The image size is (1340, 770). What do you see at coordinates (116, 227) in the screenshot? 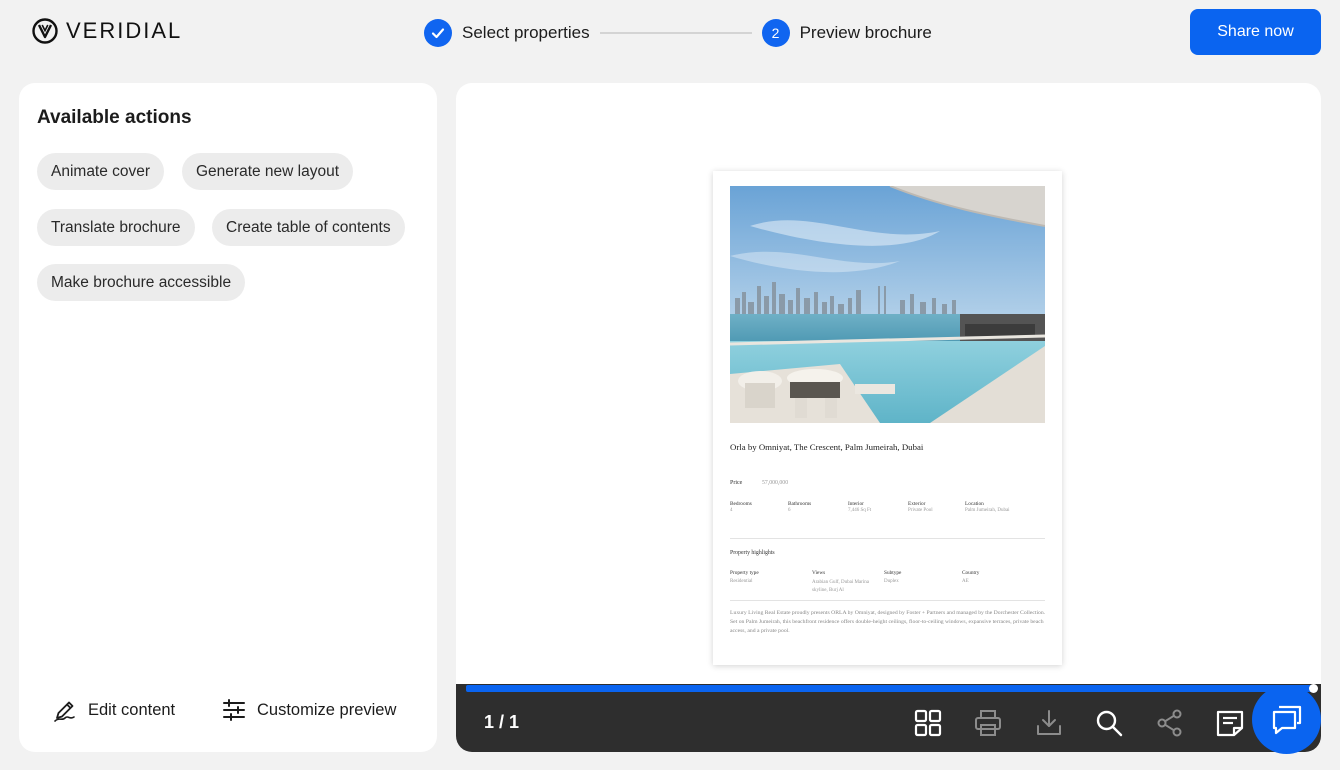
I see `translate-brochure-chip: Translate brochure` at bounding box center [116, 227].